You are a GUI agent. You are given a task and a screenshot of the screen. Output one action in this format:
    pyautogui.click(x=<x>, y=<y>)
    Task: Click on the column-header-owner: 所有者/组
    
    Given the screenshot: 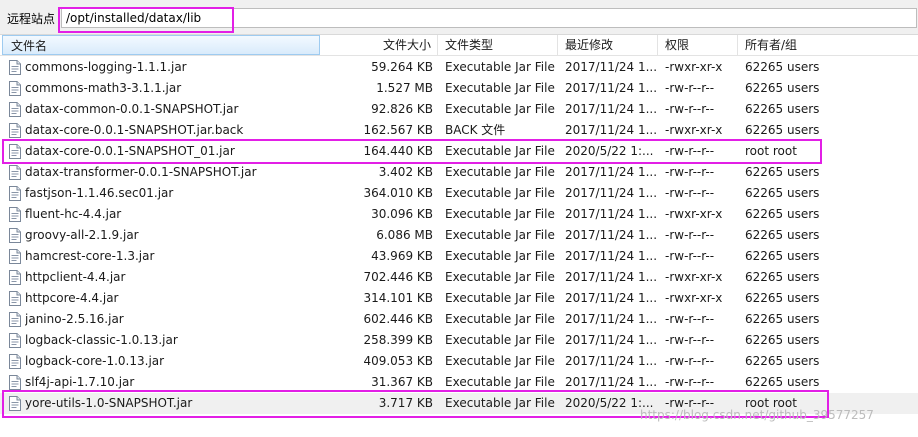 What is the action you would take?
    pyautogui.click(x=828, y=45)
    